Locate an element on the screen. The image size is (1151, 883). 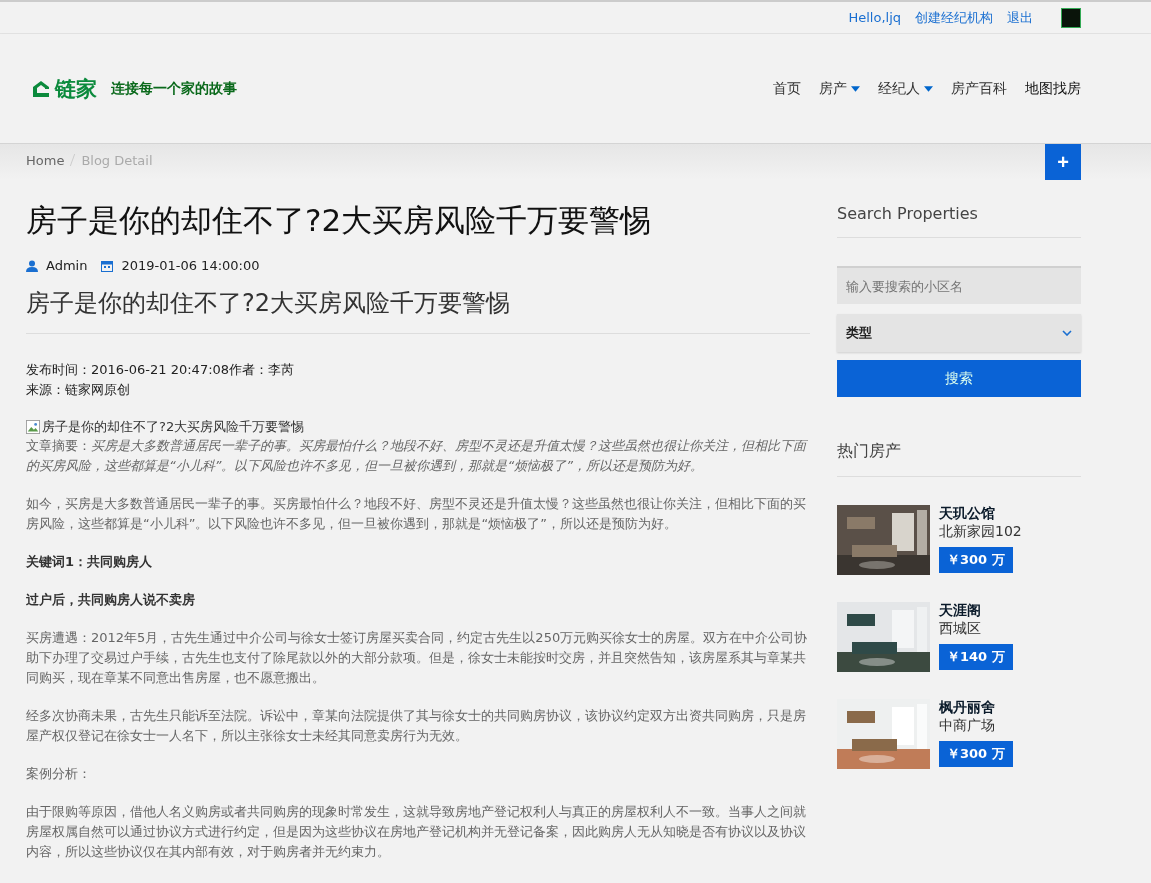
article-subtitle: 房子是你的却住不了?2大买房风险千万要警惕 is located at coordinates (418, 310).